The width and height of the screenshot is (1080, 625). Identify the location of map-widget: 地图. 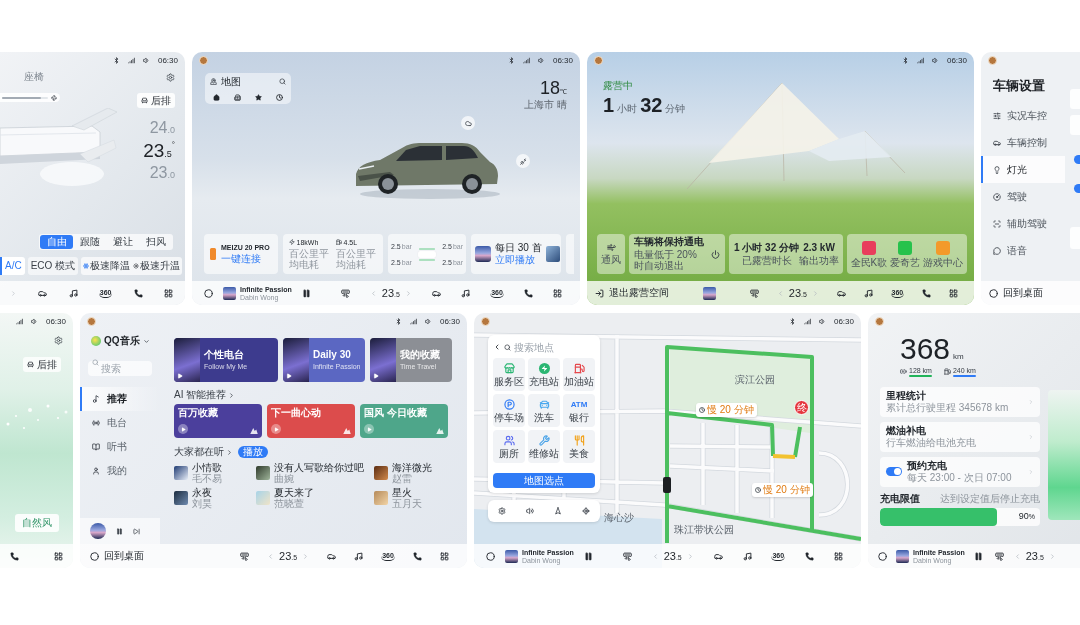
(248, 88).